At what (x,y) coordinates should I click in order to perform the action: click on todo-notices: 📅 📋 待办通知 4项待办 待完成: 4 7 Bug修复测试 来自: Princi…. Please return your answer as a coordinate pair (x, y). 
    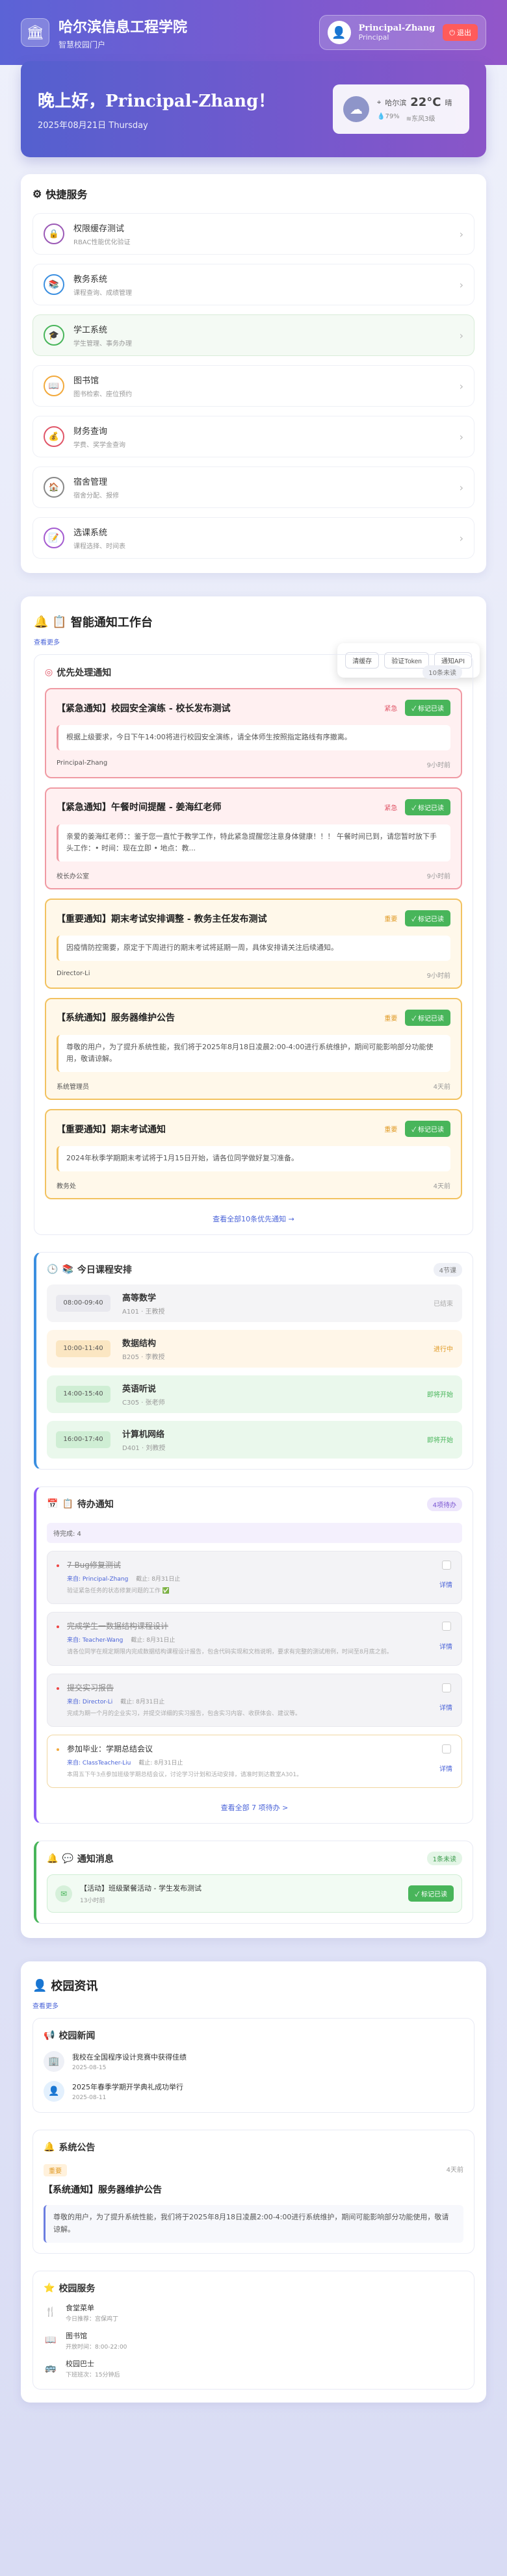
    Looking at the image, I should click on (253, 1655).